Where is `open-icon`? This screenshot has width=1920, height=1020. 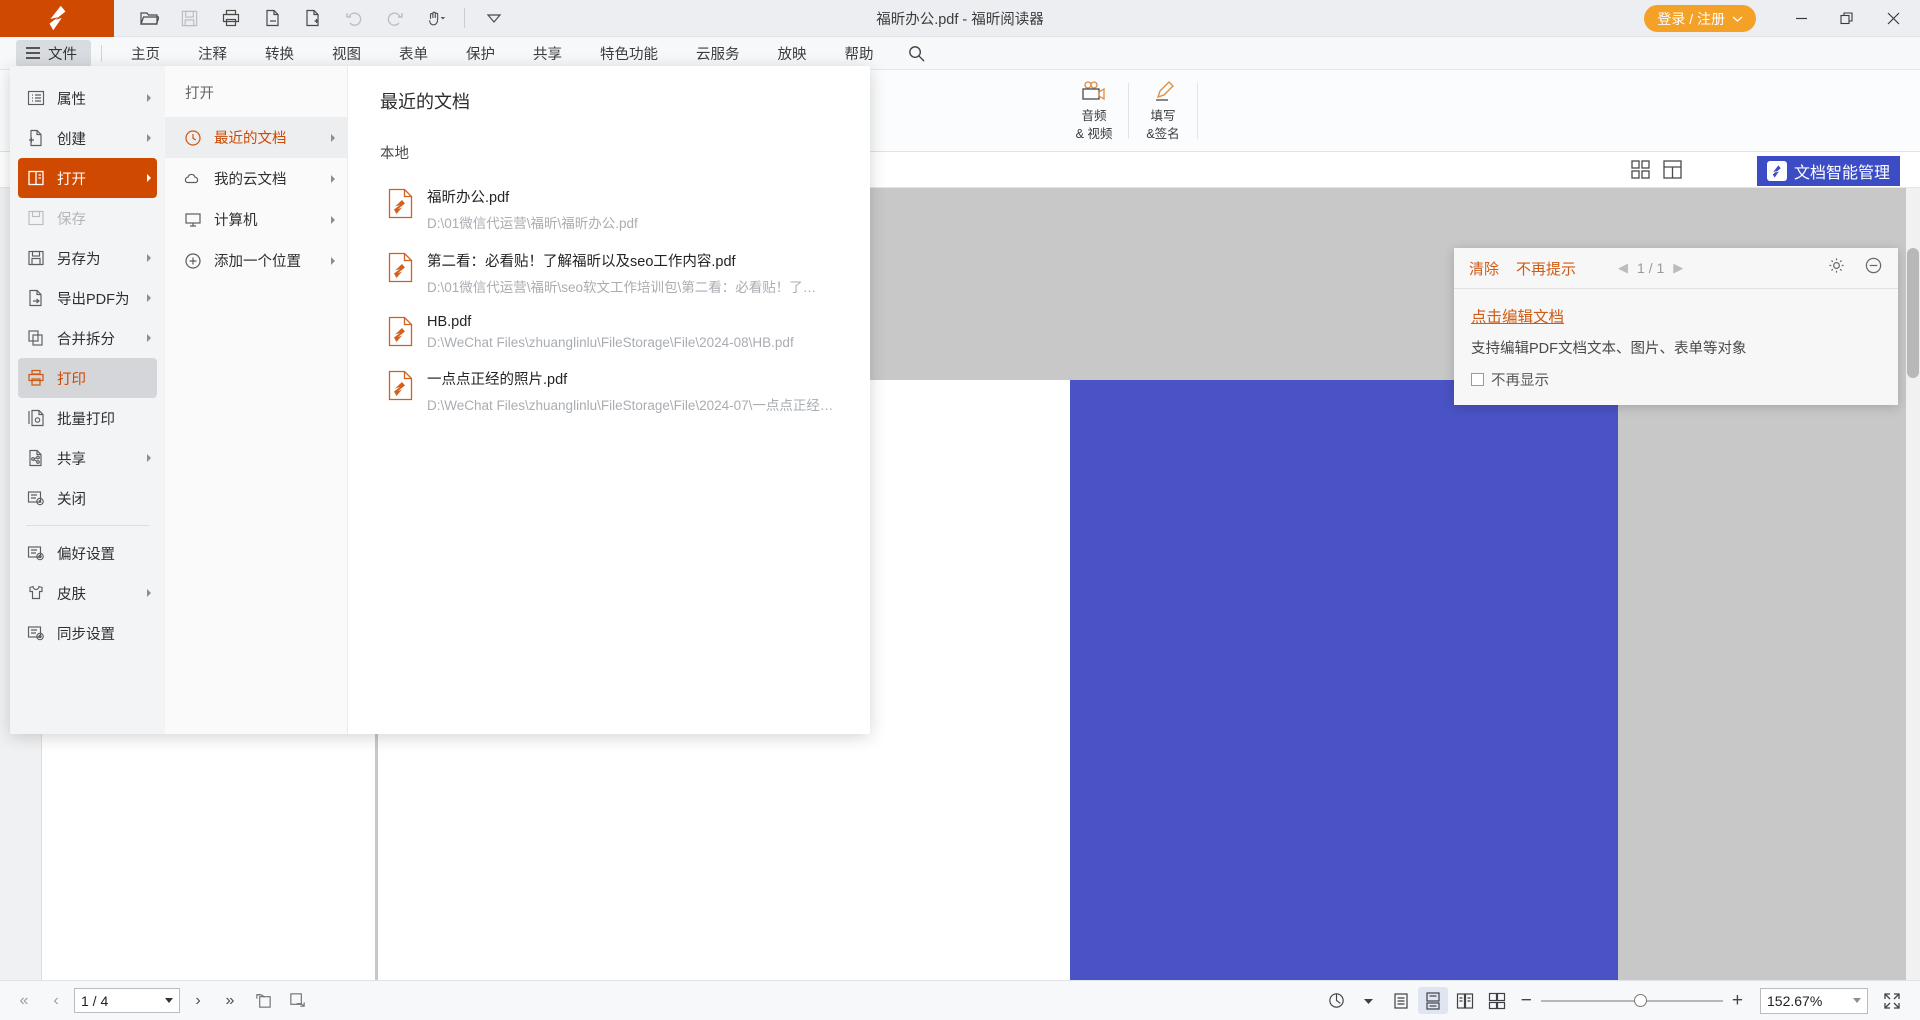 open-icon is located at coordinates (148, 18).